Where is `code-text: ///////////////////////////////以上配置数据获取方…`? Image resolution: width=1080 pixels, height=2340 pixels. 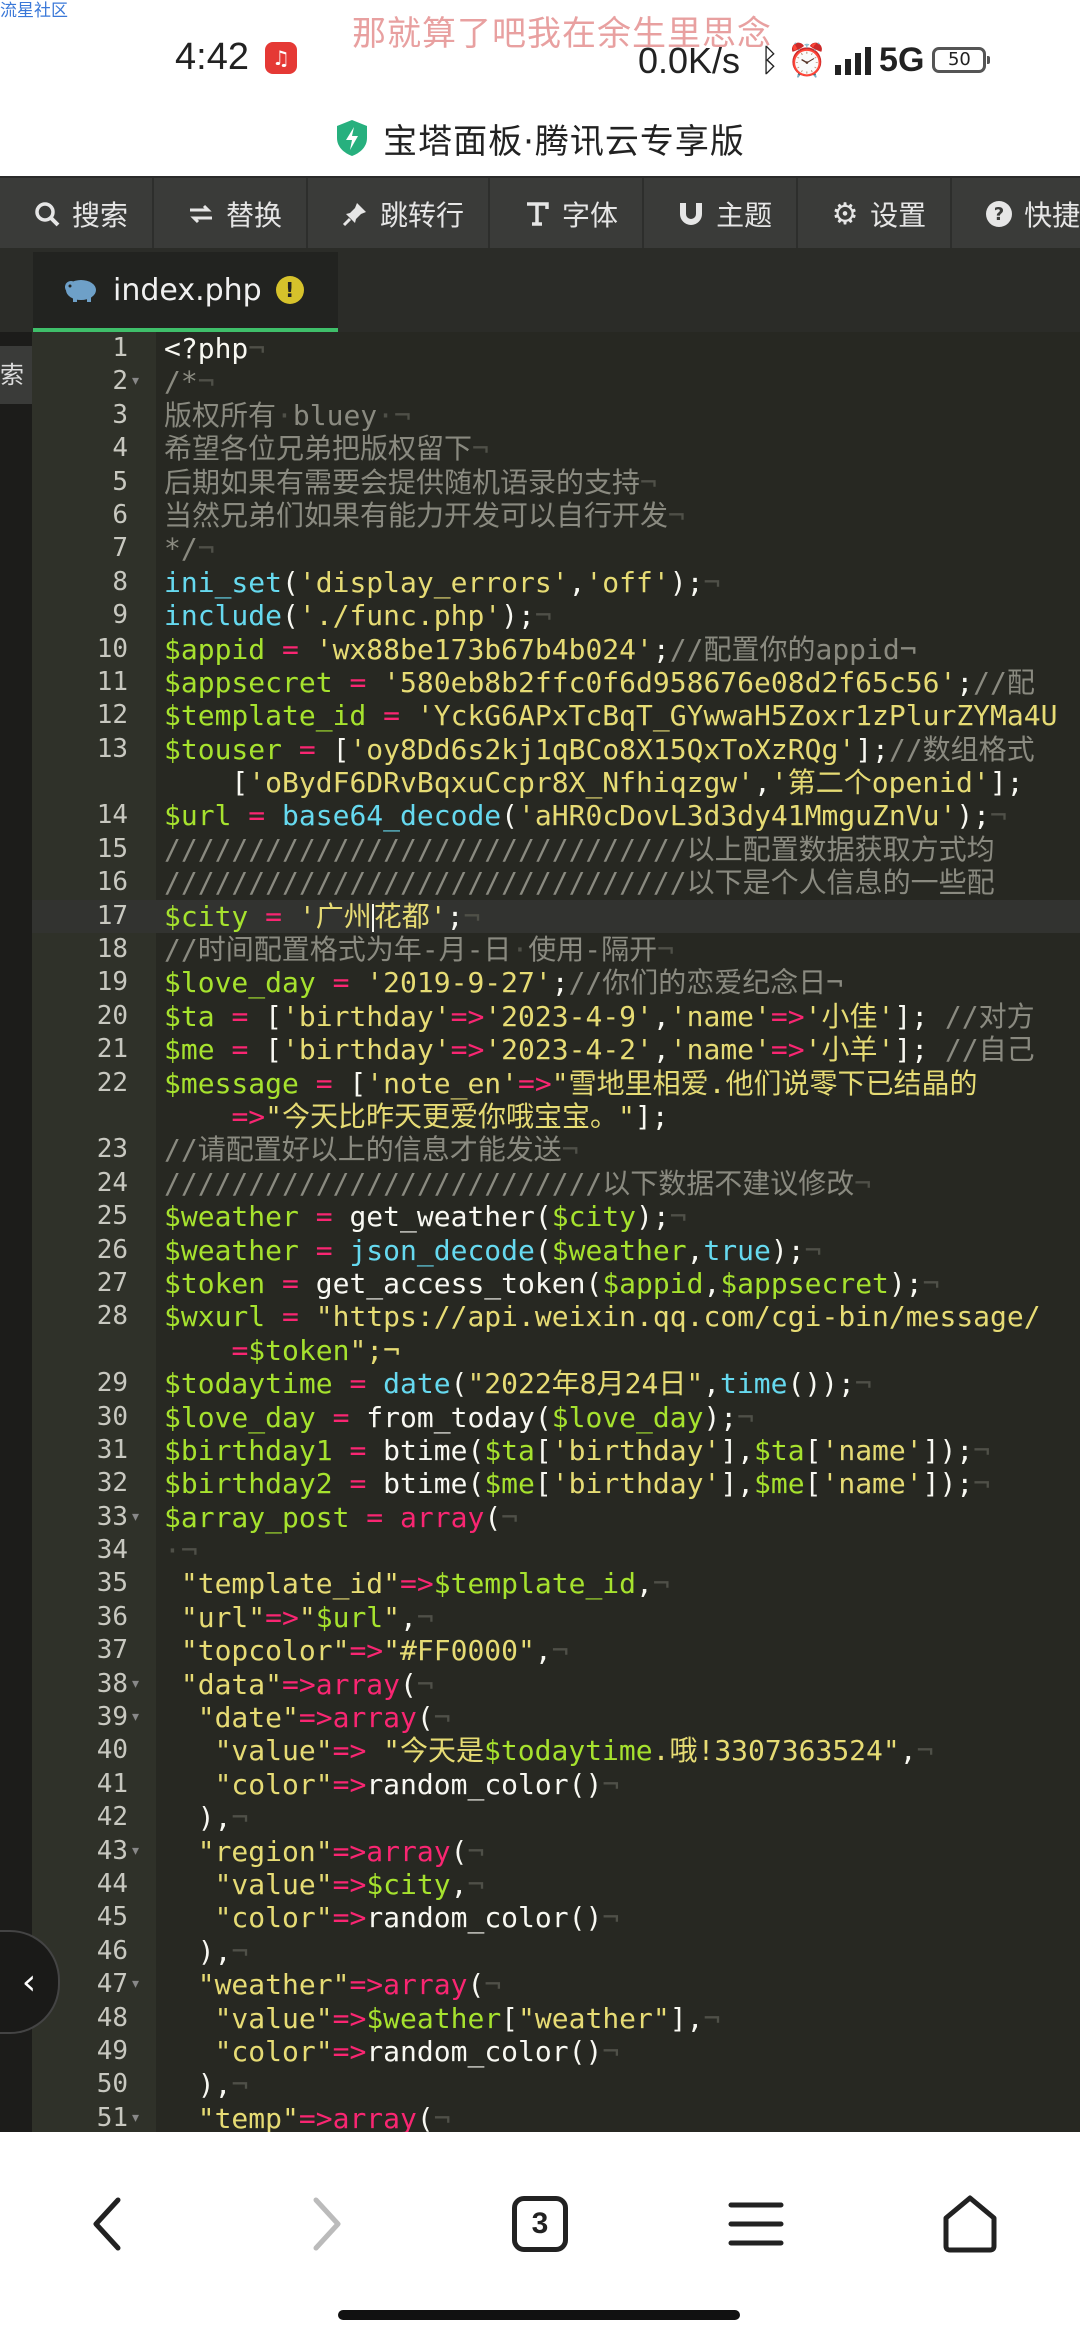 code-text: ///////////////////////////////以上配置数据获取方… is located at coordinates (579, 849).